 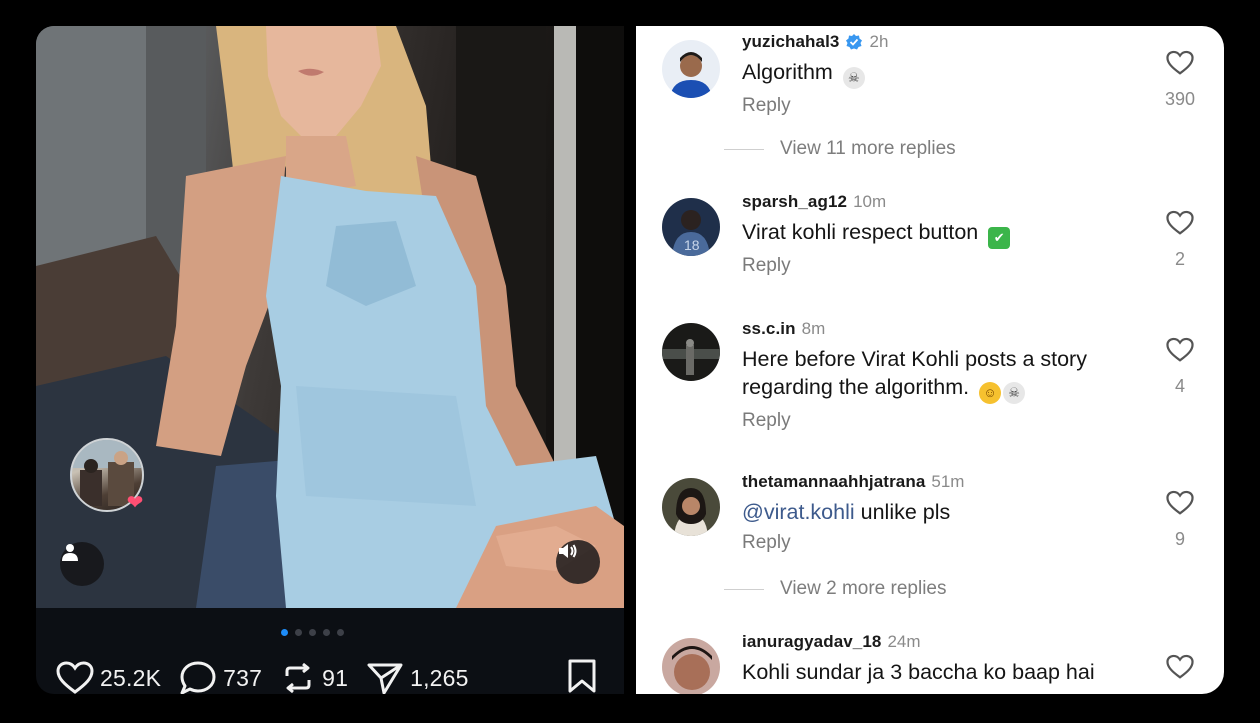 I want to click on mention-link: @virat.kohli, so click(x=798, y=512).